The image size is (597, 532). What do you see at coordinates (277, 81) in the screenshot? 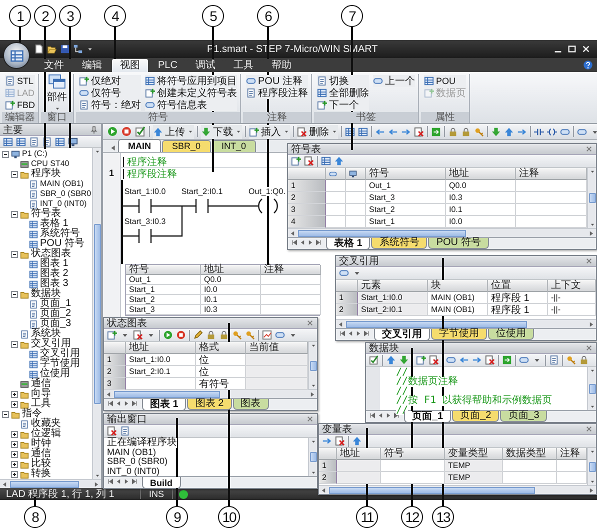
I see `ribbon-button: POU 注释` at bounding box center [277, 81].